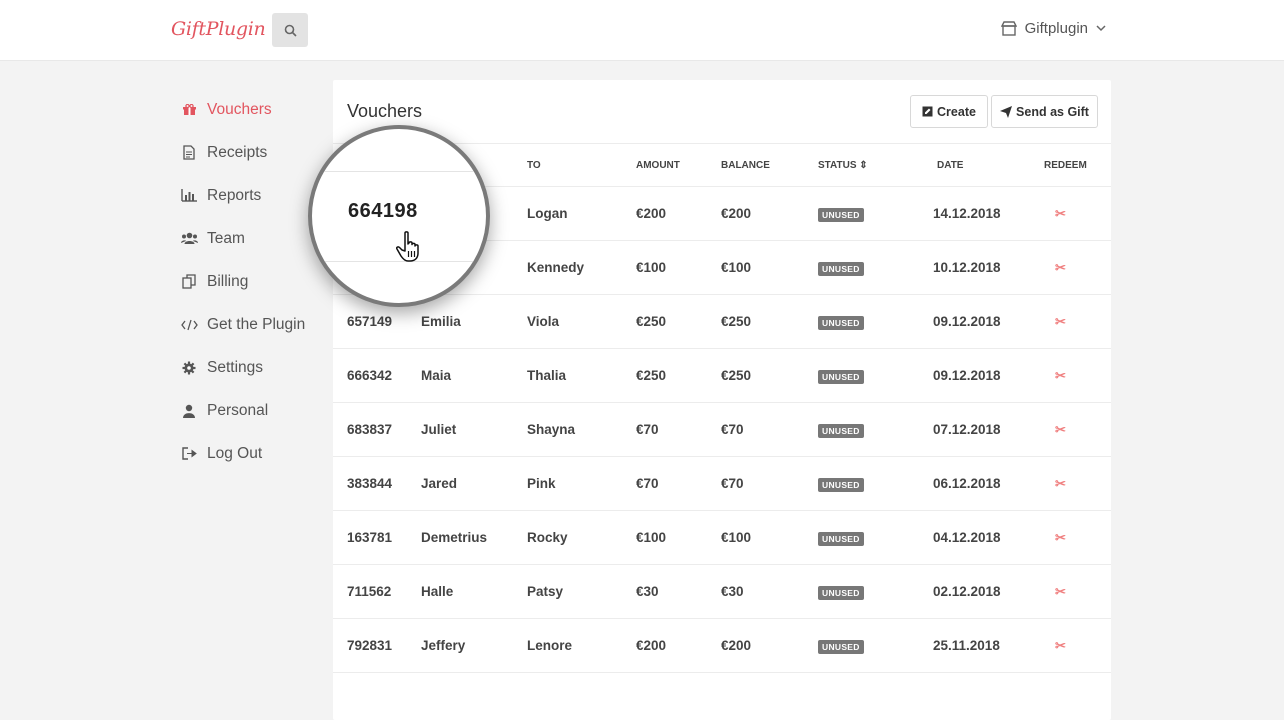  What do you see at coordinates (226, 238) in the screenshot?
I see `sidebar-item-label: Team` at bounding box center [226, 238].